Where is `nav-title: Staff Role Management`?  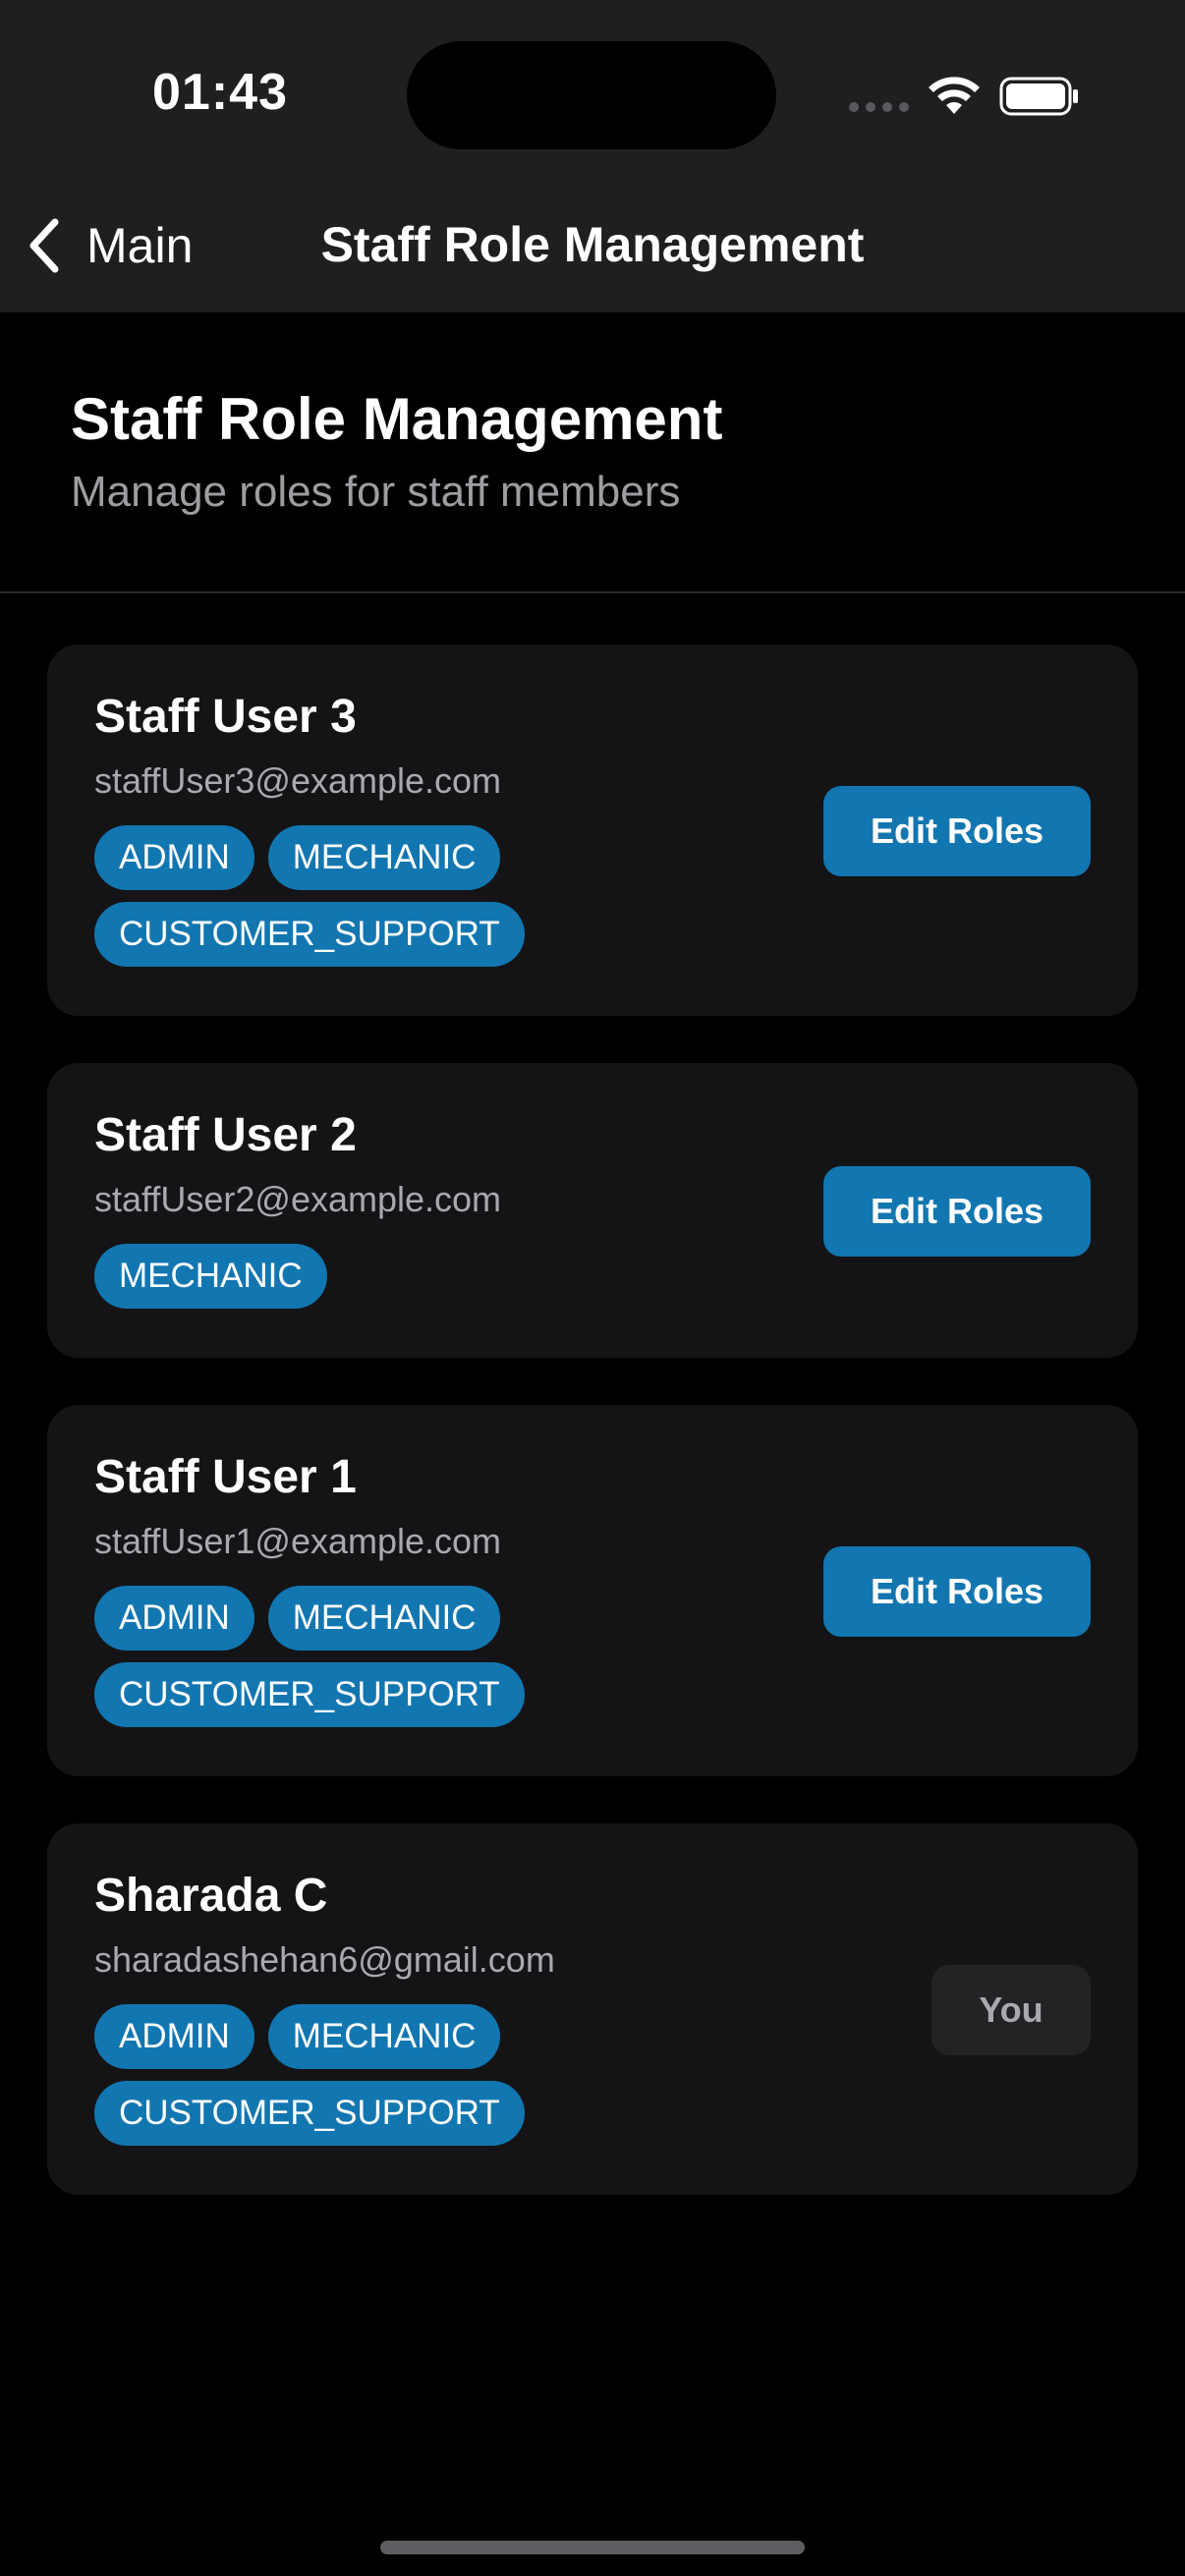
nav-title: Staff Role Management is located at coordinates (592, 244).